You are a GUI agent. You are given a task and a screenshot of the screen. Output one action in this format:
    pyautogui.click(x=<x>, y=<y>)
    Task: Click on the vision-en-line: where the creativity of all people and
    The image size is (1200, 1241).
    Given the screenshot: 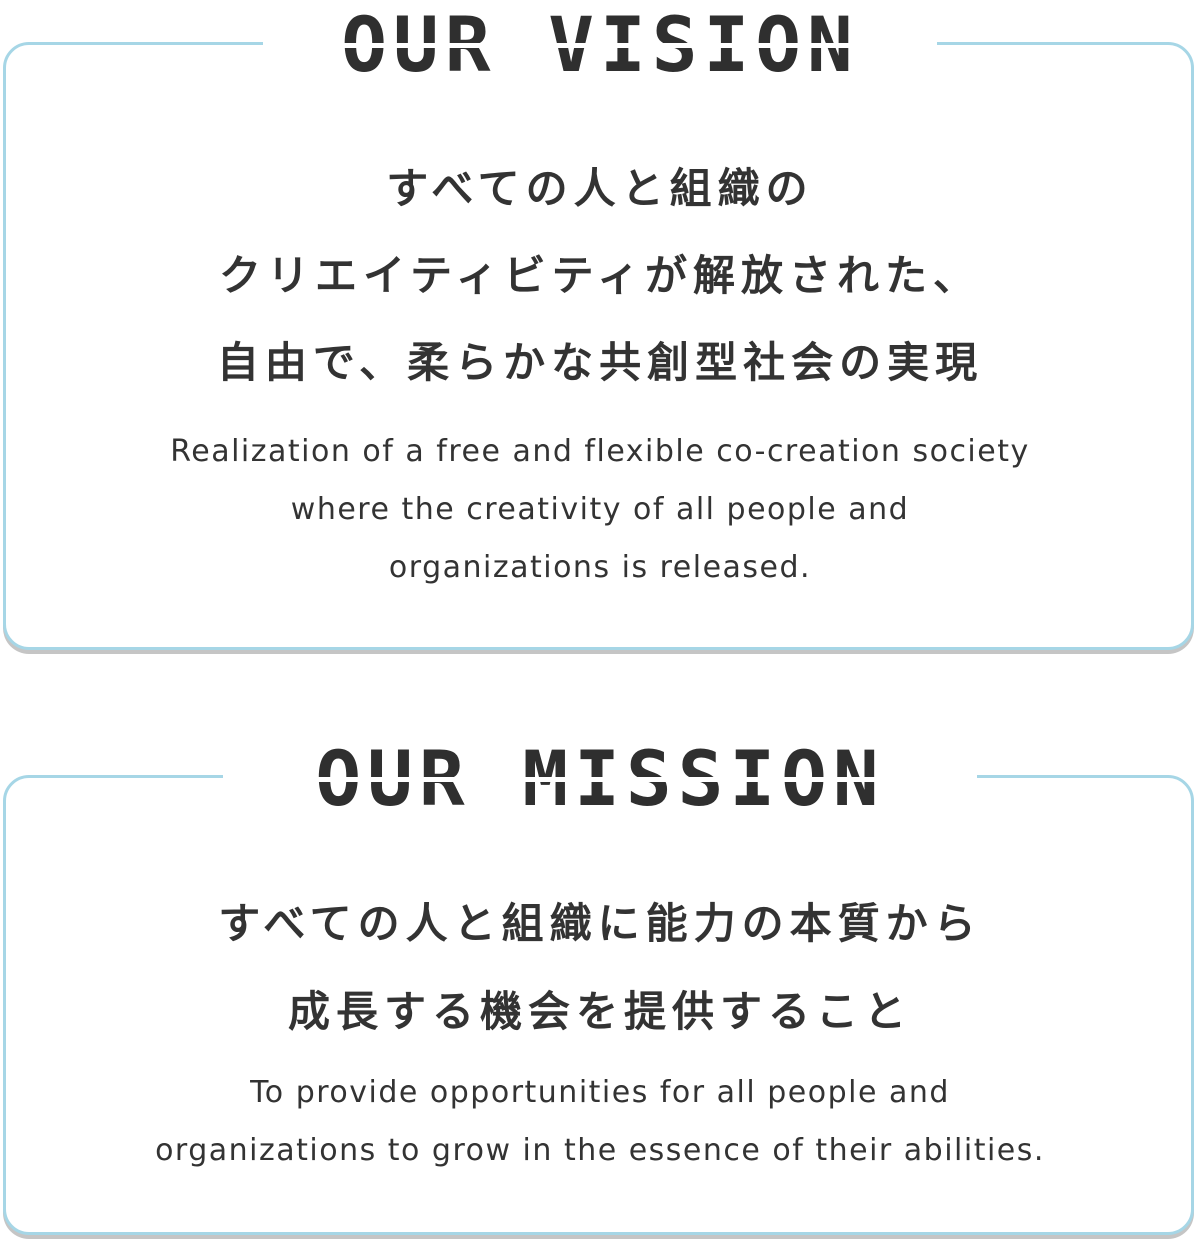 What is the action you would take?
    pyautogui.click(x=600, y=509)
    